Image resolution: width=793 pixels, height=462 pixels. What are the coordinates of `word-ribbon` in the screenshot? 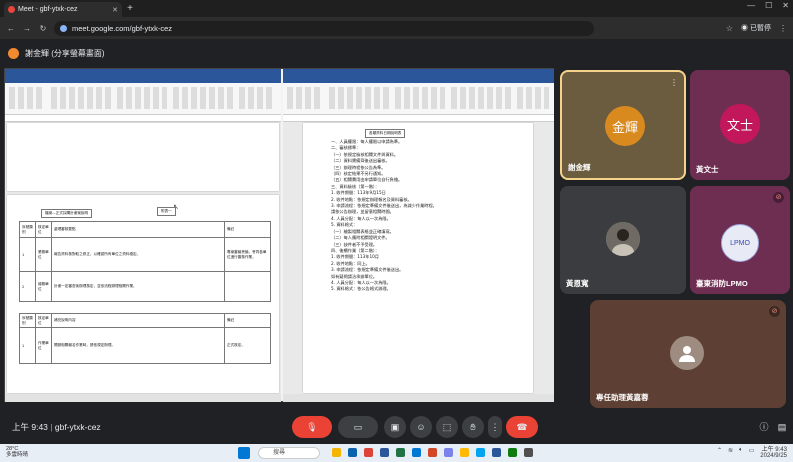 It's located at (143, 99).